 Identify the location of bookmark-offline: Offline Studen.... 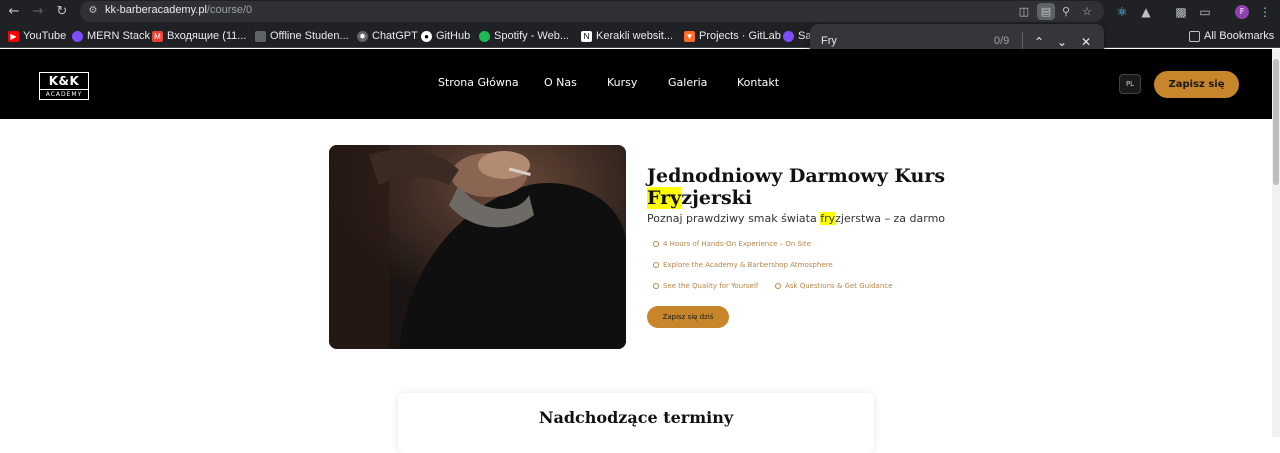
(302, 36).